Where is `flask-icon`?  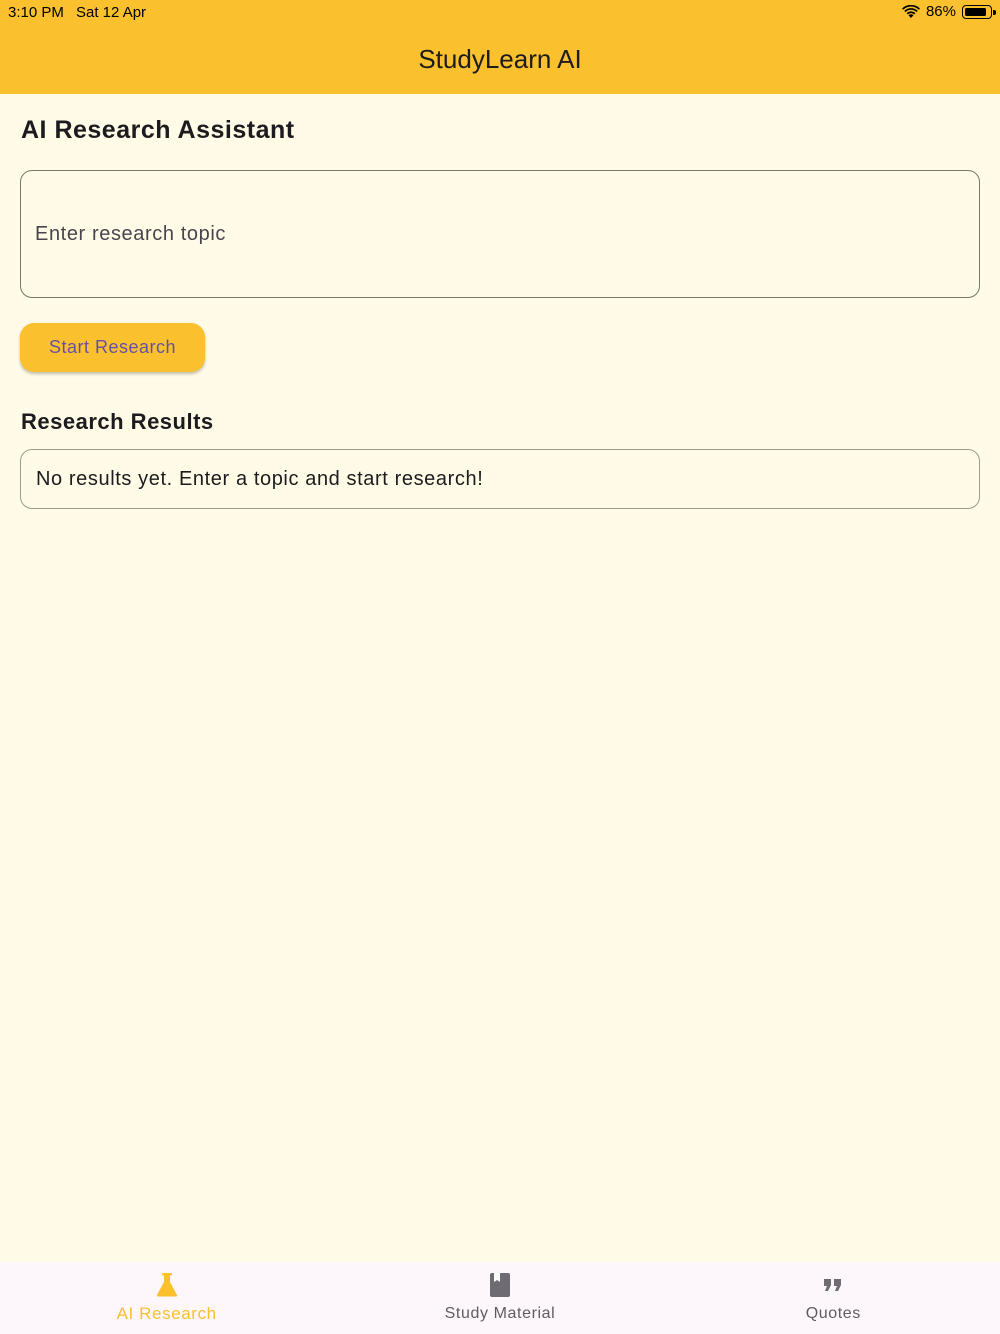
flask-icon is located at coordinates (166, 1285).